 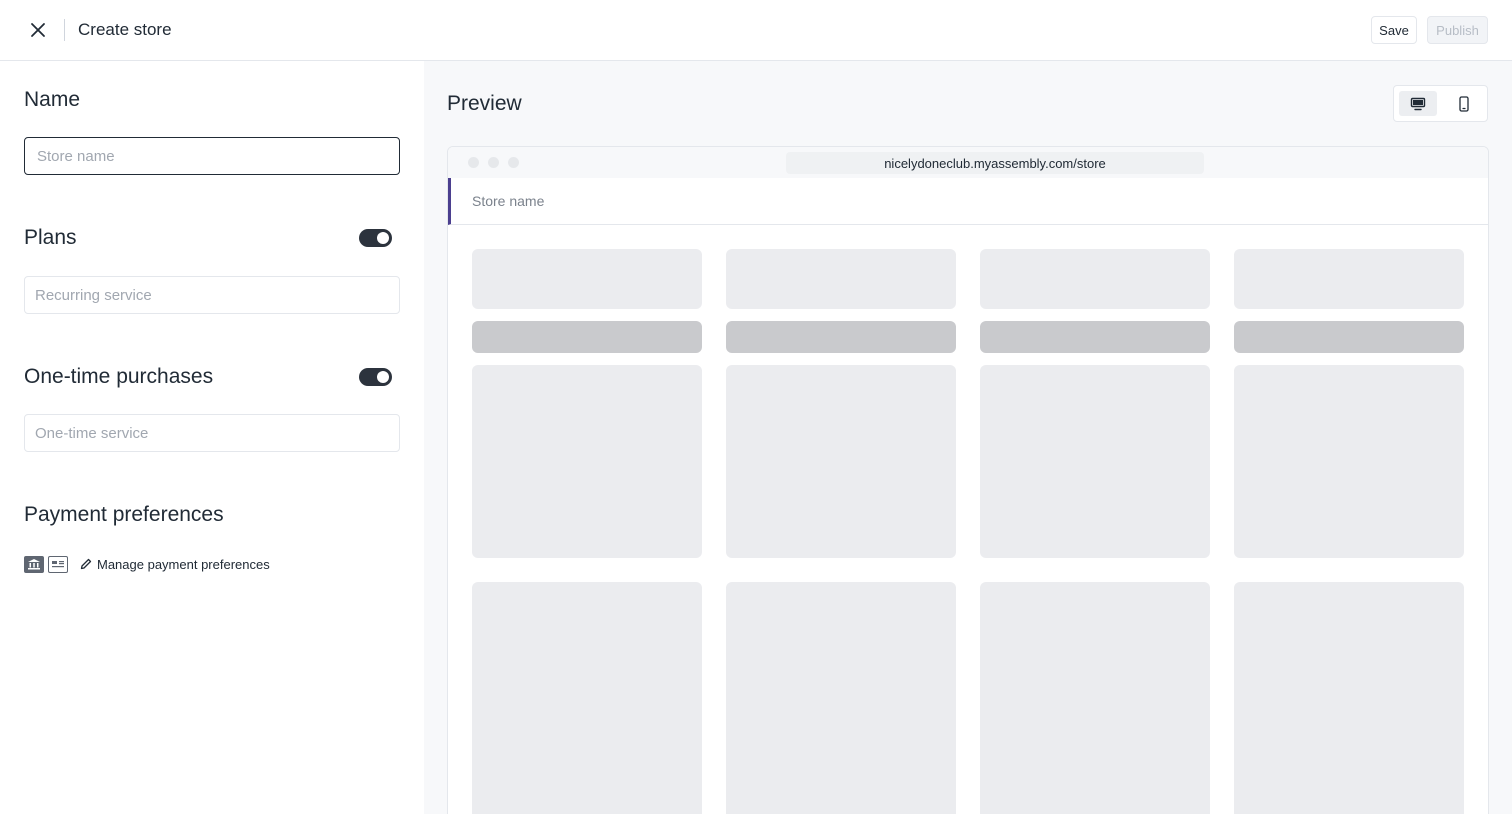 What do you see at coordinates (212, 433) in the screenshot?
I see `one-time-service-input: One-time service` at bounding box center [212, 433].